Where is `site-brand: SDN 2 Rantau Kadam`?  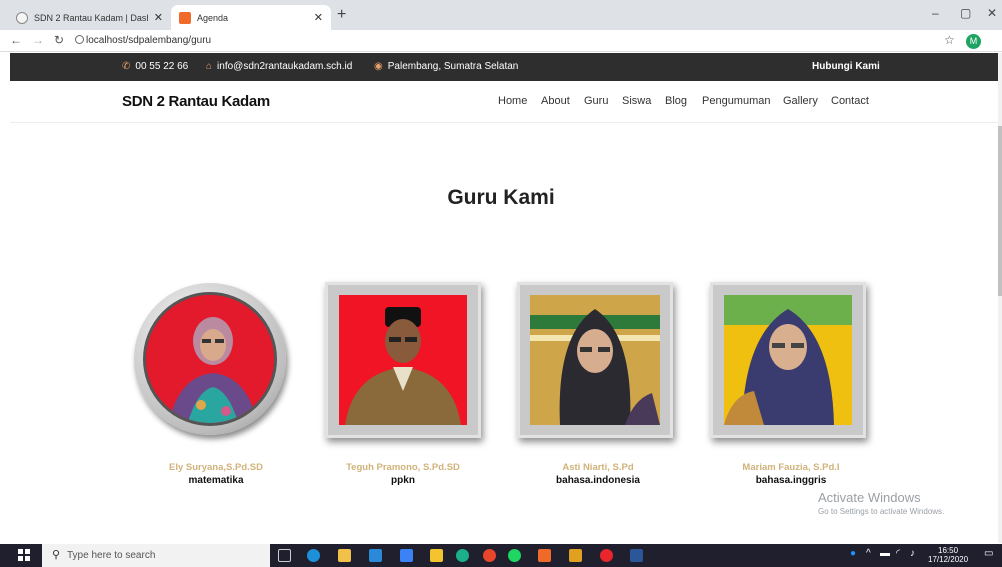
site-brand: SDN 2 Rantau Kadam is located at coordinates (196, 101).